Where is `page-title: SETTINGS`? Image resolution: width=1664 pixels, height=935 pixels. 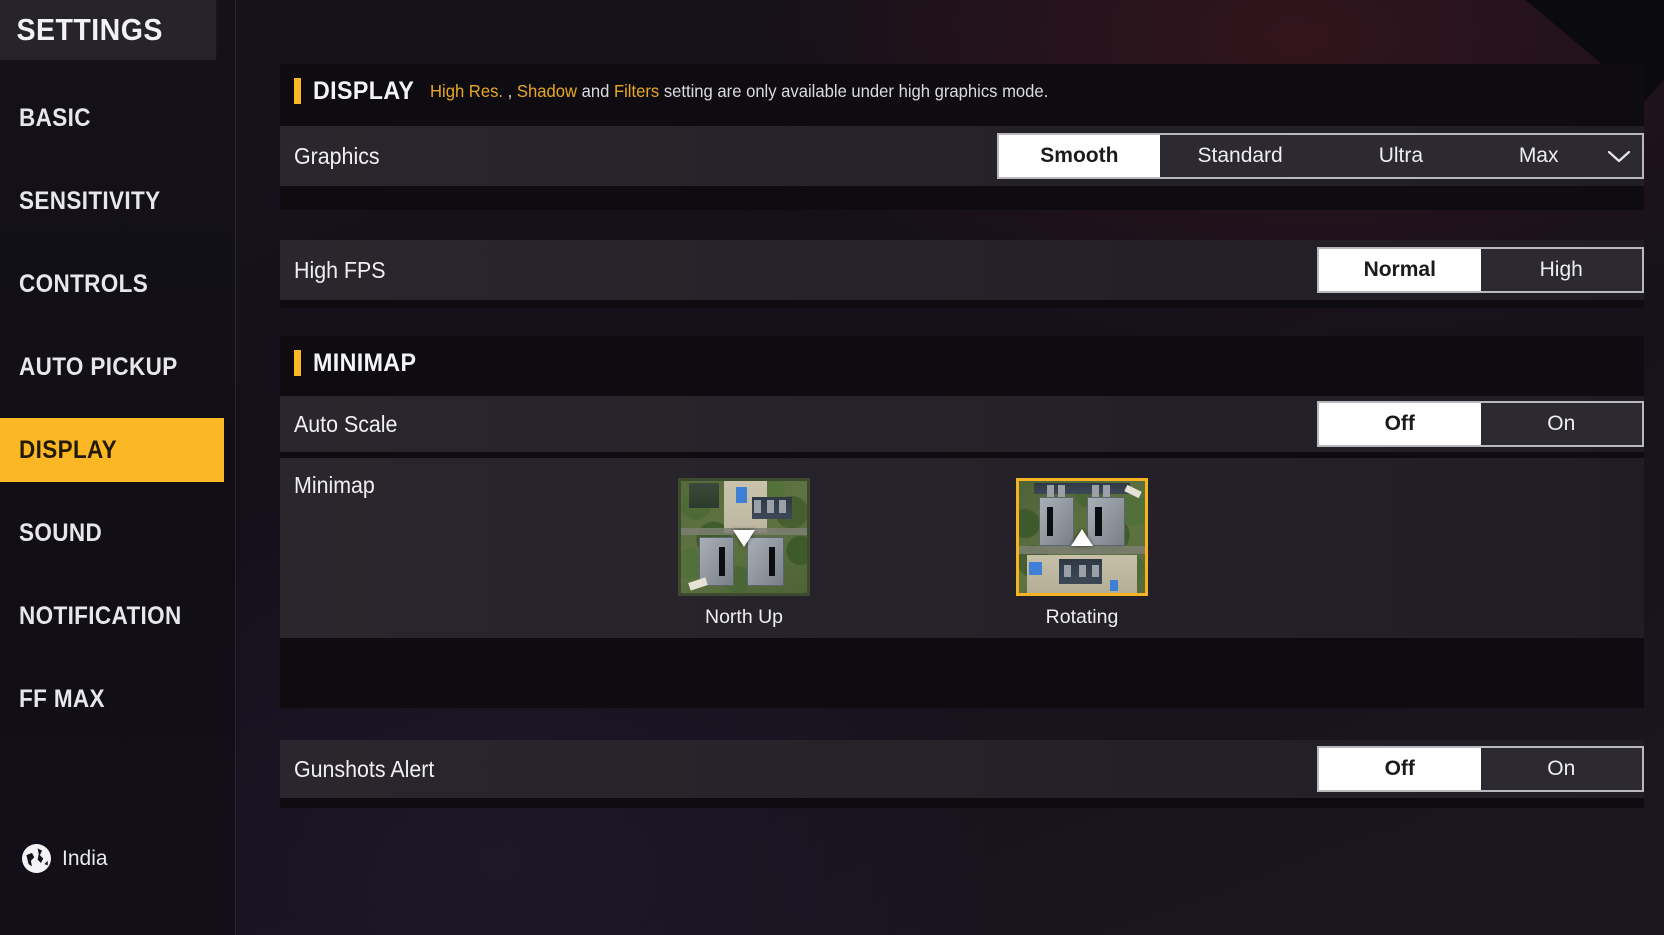 page-title: SETTINGS is located at coordinates (108, 30).